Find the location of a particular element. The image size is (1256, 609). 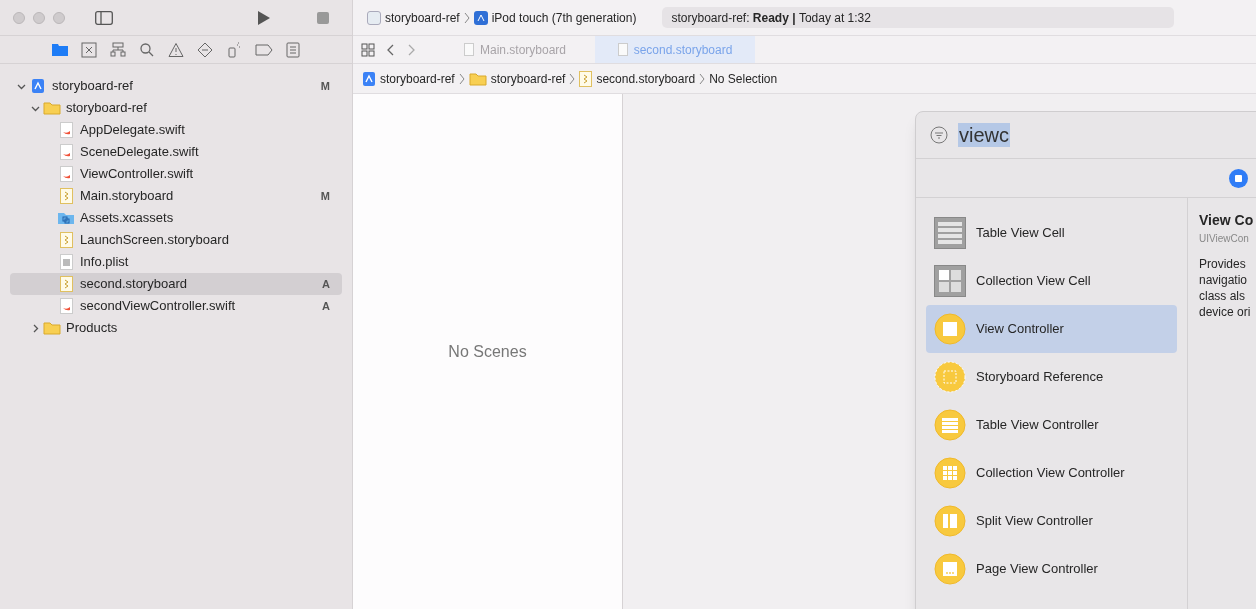

file-name: secondViewController.swift is located at coordinates (158, 306).